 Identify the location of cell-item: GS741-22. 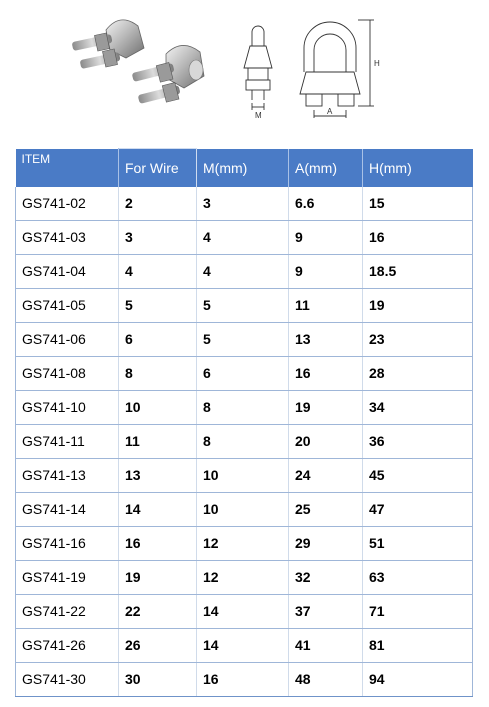
(67, 611).